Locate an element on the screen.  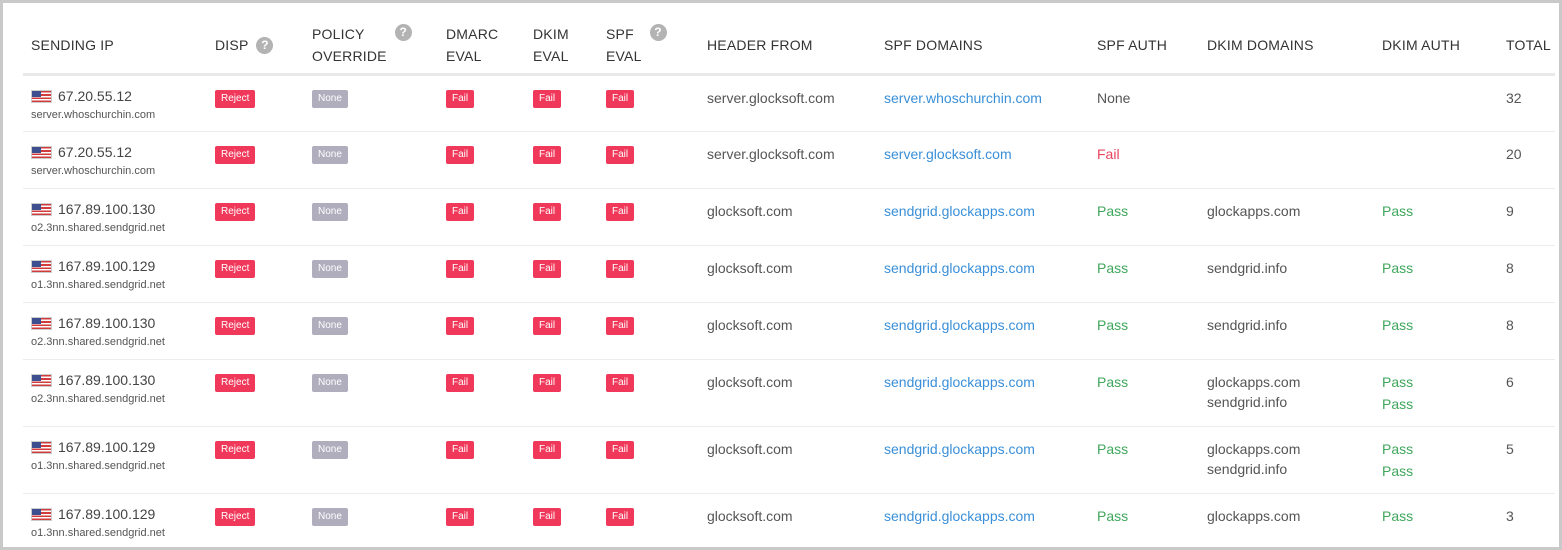
col-header-dkim-domains: DKIM DOMAINS is located at coordinates (1286, 46).